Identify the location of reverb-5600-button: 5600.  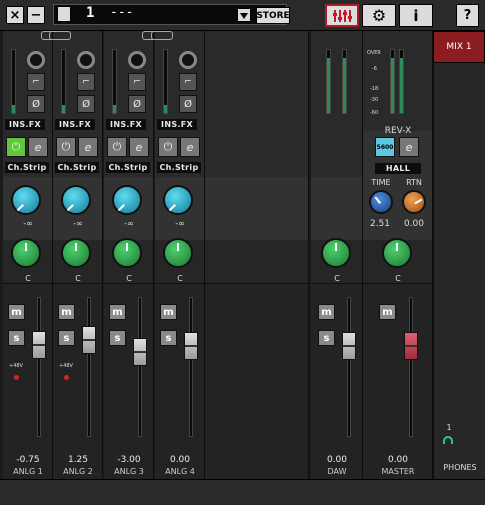
(385, 147).